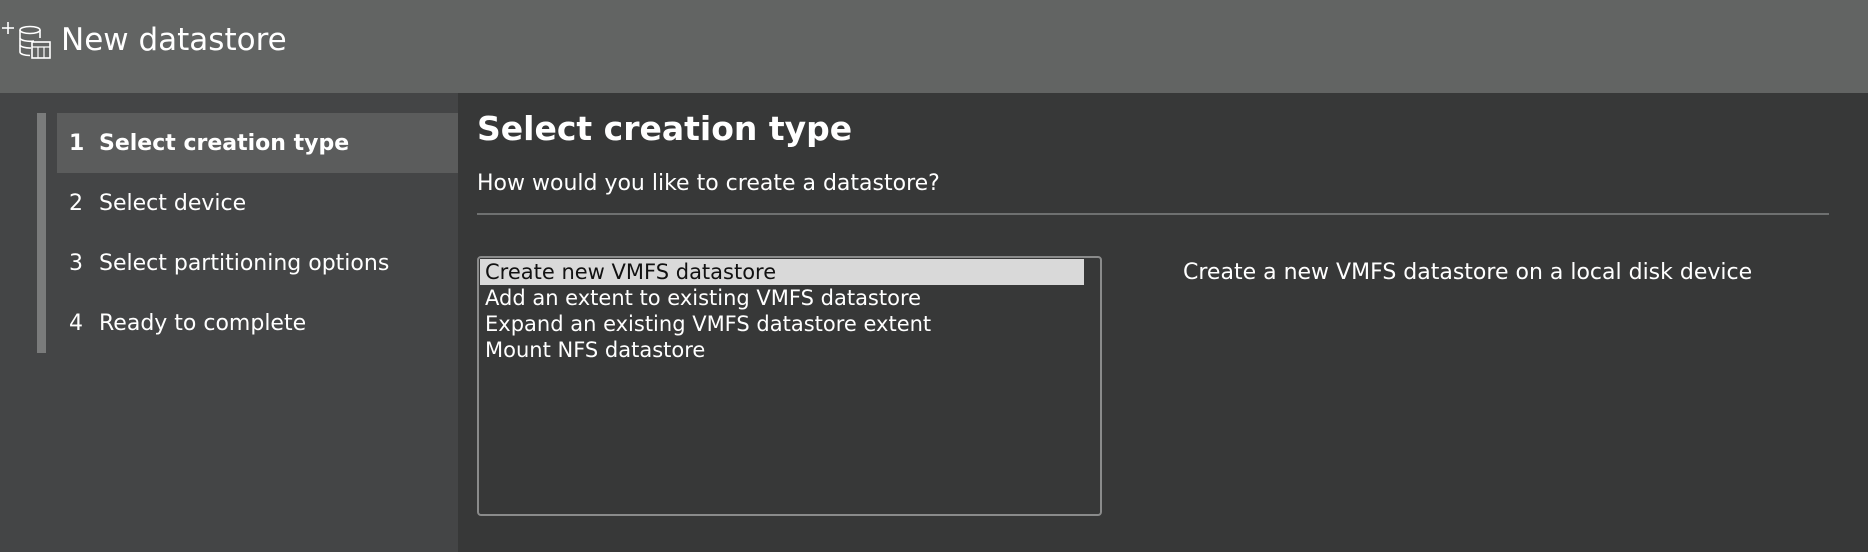  I want to click on wizard-step-select-device: 2 Select device, so click(257, 203).